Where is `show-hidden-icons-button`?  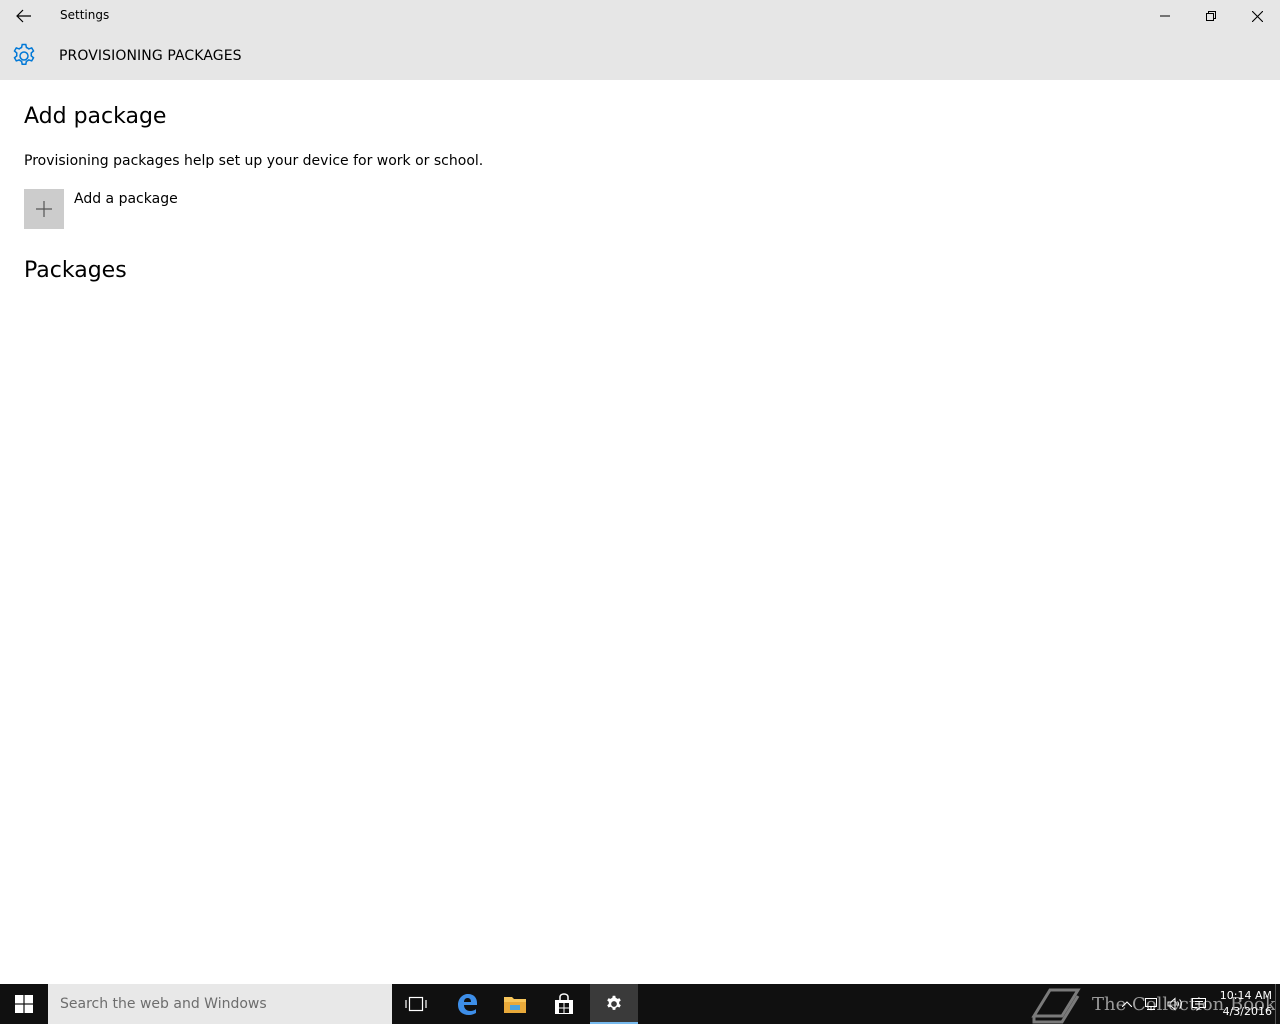
show-hidden-icons-button is located at coordinates (1127, 1004).